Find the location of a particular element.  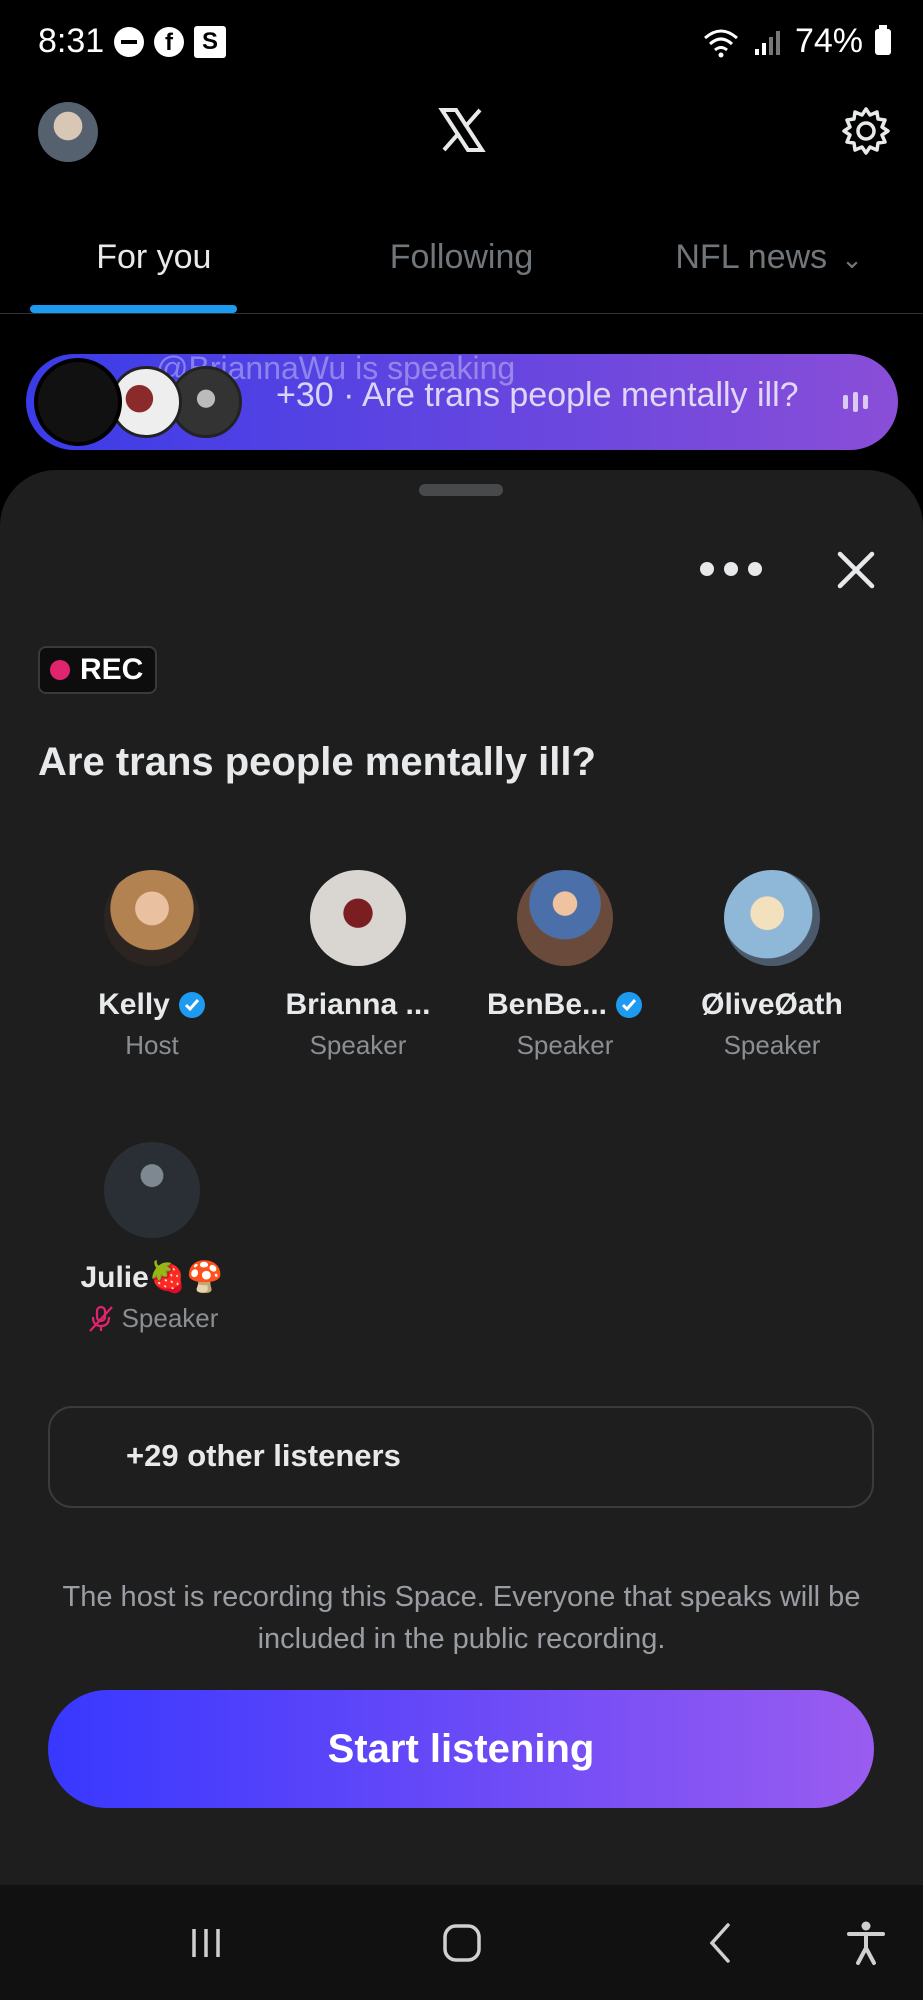

wifi-icon is located at coordinates (720, 43).